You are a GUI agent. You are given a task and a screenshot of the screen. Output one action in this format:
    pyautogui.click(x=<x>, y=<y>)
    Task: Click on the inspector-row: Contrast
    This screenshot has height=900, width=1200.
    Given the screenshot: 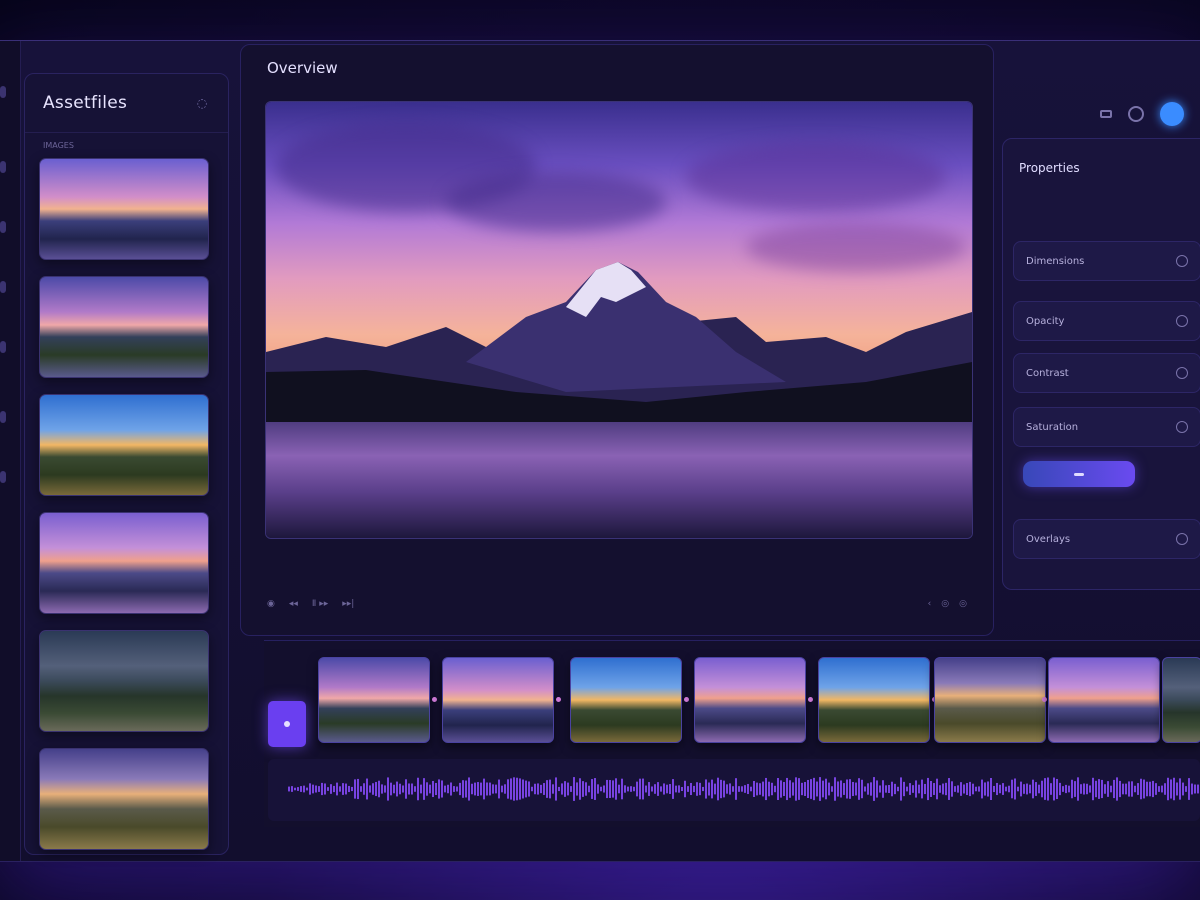 What is the action you would take?
    pyautogui.click(x=1106, y=373)
    